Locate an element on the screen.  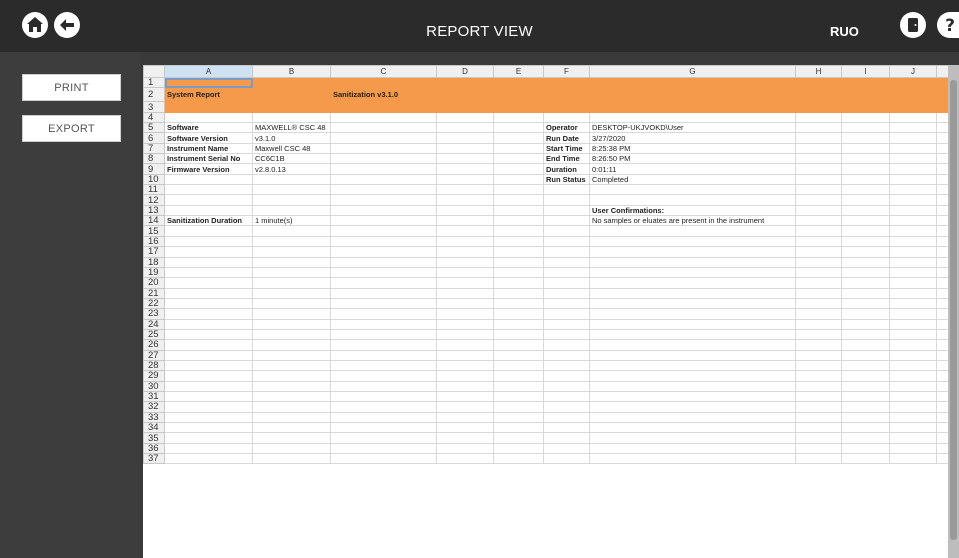
row-header: 4 is located at coordinates (154, 117).